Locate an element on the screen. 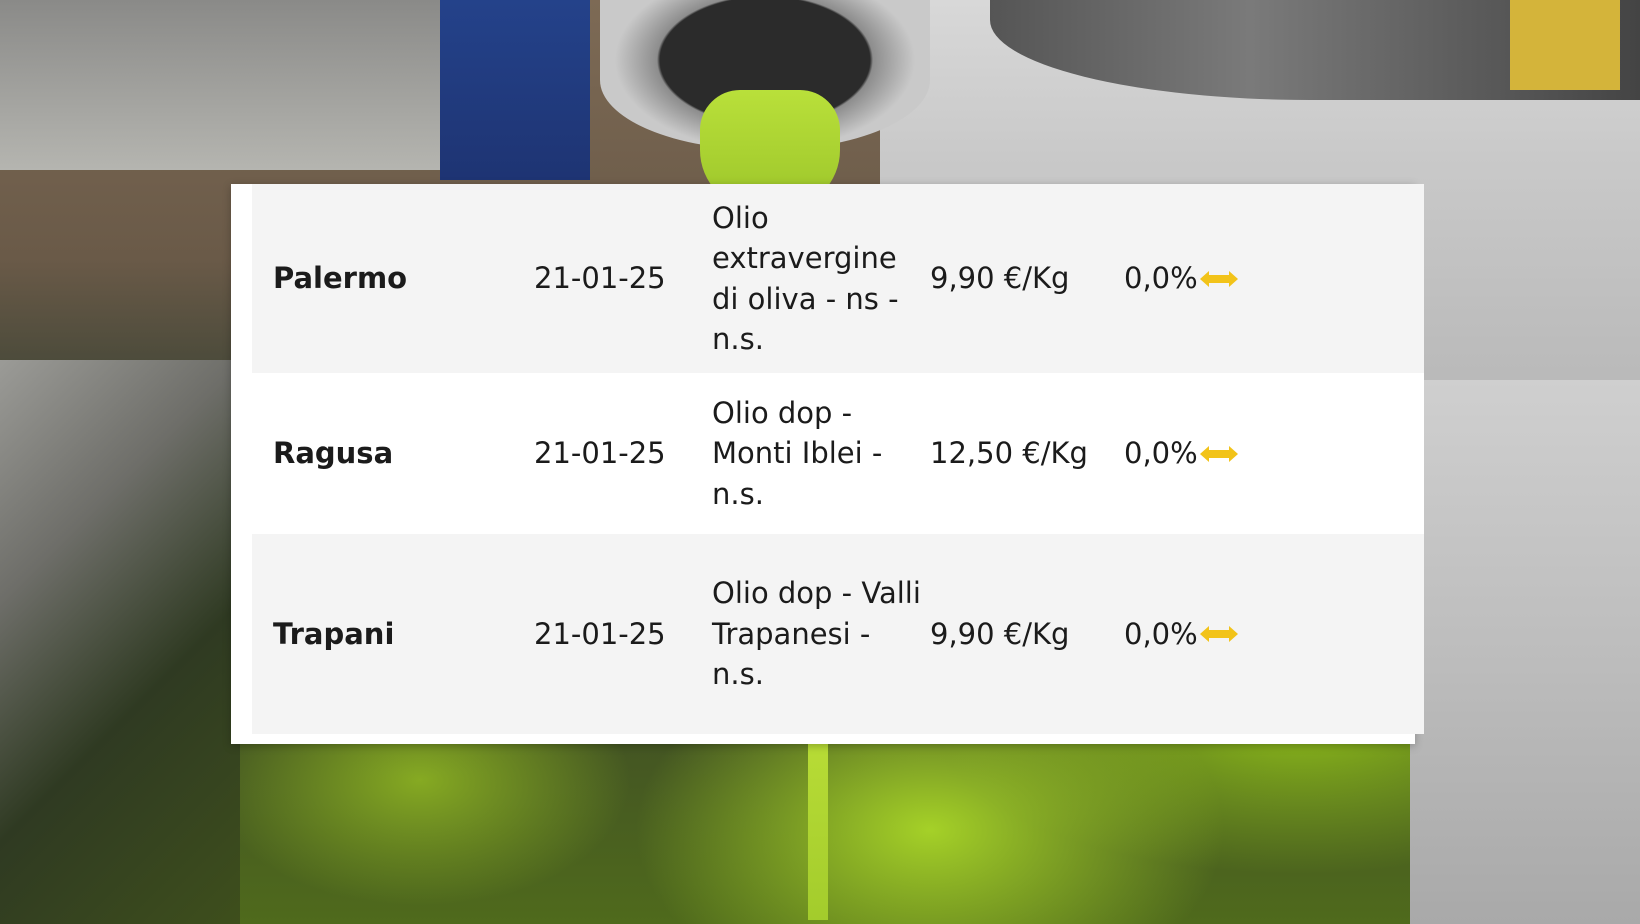 Image resolution: width=1640 pixels, height=924 pixels. background-left-tank is located at coordinates (235, 85).